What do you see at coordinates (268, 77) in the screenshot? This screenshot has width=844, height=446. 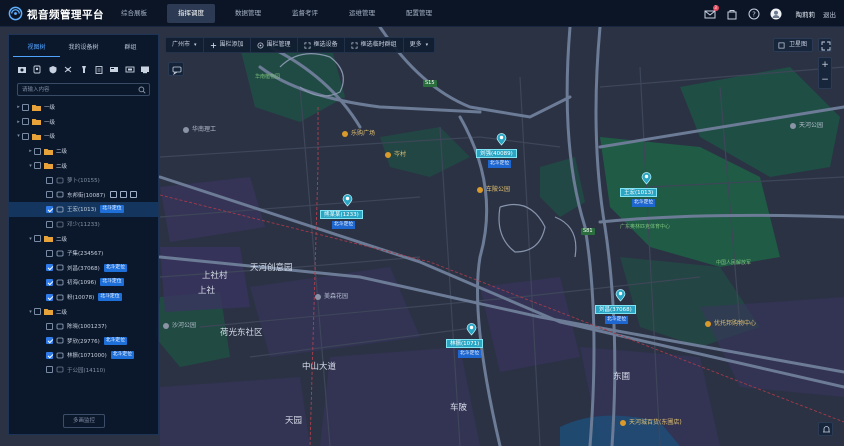 I see `map-poi: 华南植物园` at bounding box center [268, 77].